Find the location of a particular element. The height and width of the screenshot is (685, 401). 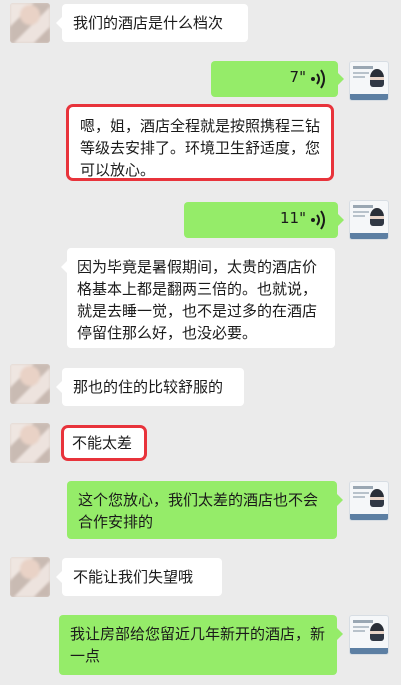

message-bubble-self: 我让房部给您留近几年新开的酒店，新一点 is located at coordinates (201, 645).